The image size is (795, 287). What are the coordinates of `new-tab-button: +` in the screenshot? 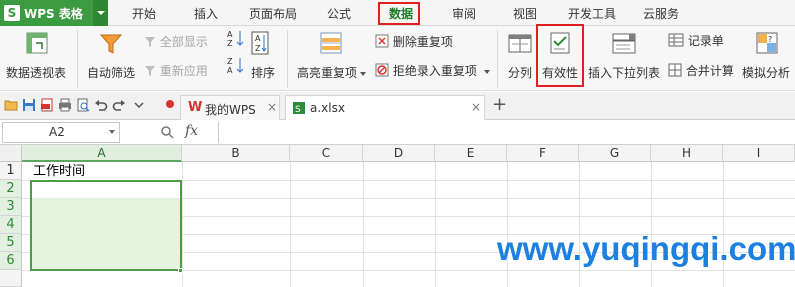 It's located at (499, 104).